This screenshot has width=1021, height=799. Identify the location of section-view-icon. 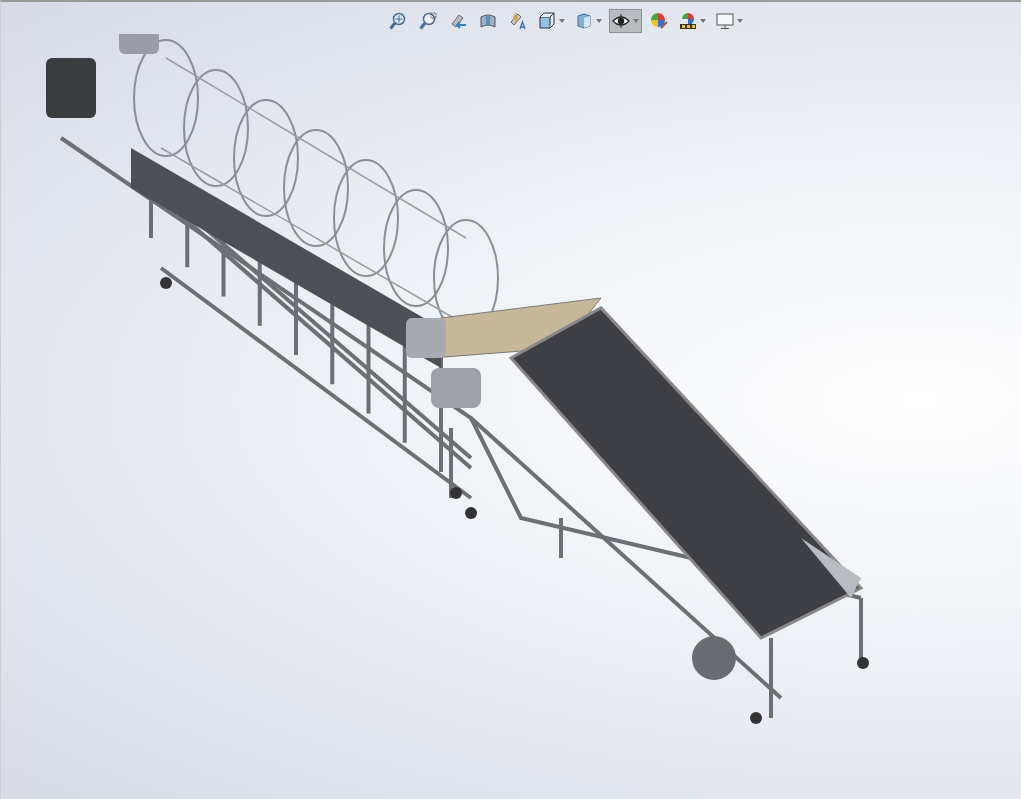
(488, 21).